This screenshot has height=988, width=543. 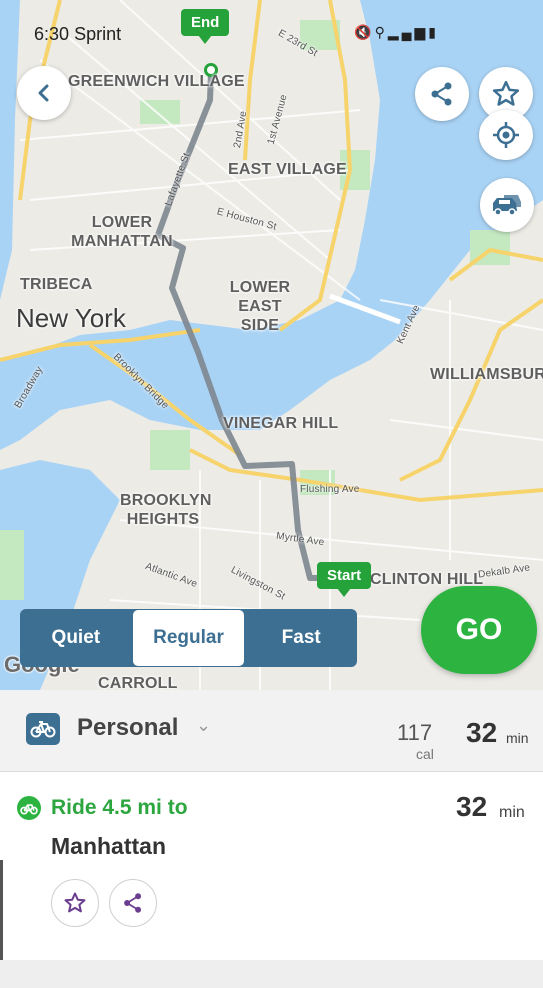 I want to click on save-route-button, so click(x=75, y=903).